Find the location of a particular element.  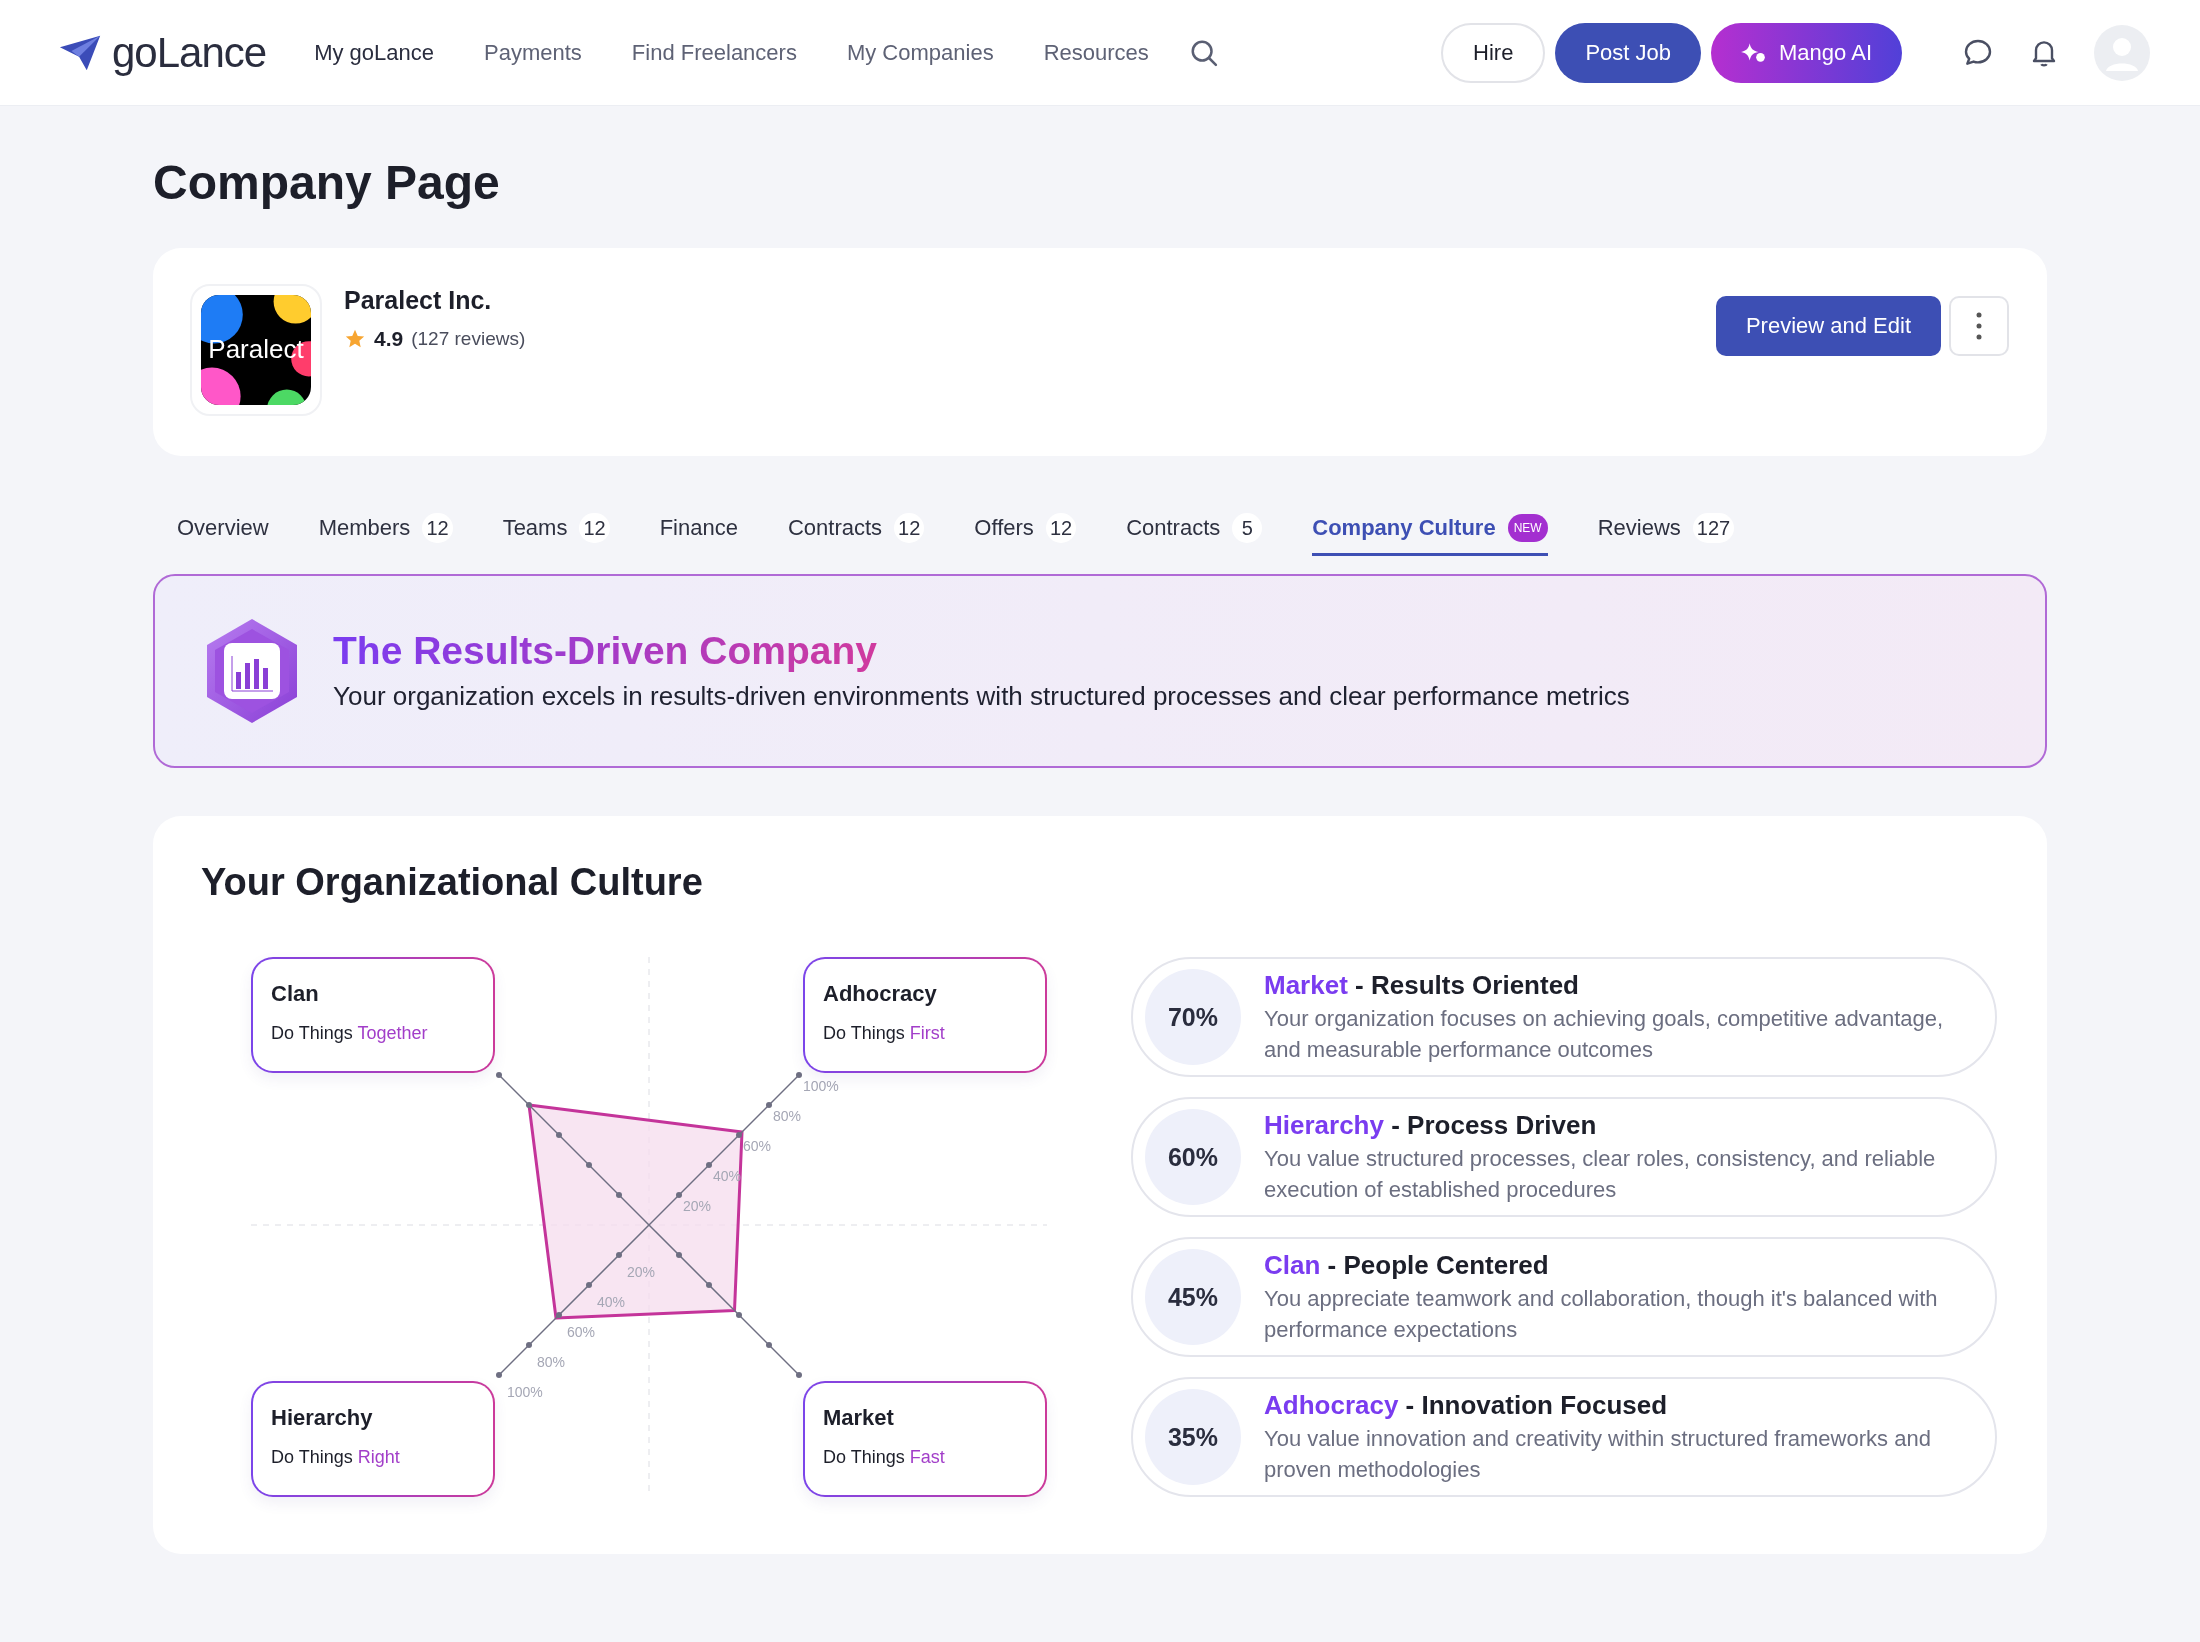

tab-count: 127 is located at coordinates (1713, 528).